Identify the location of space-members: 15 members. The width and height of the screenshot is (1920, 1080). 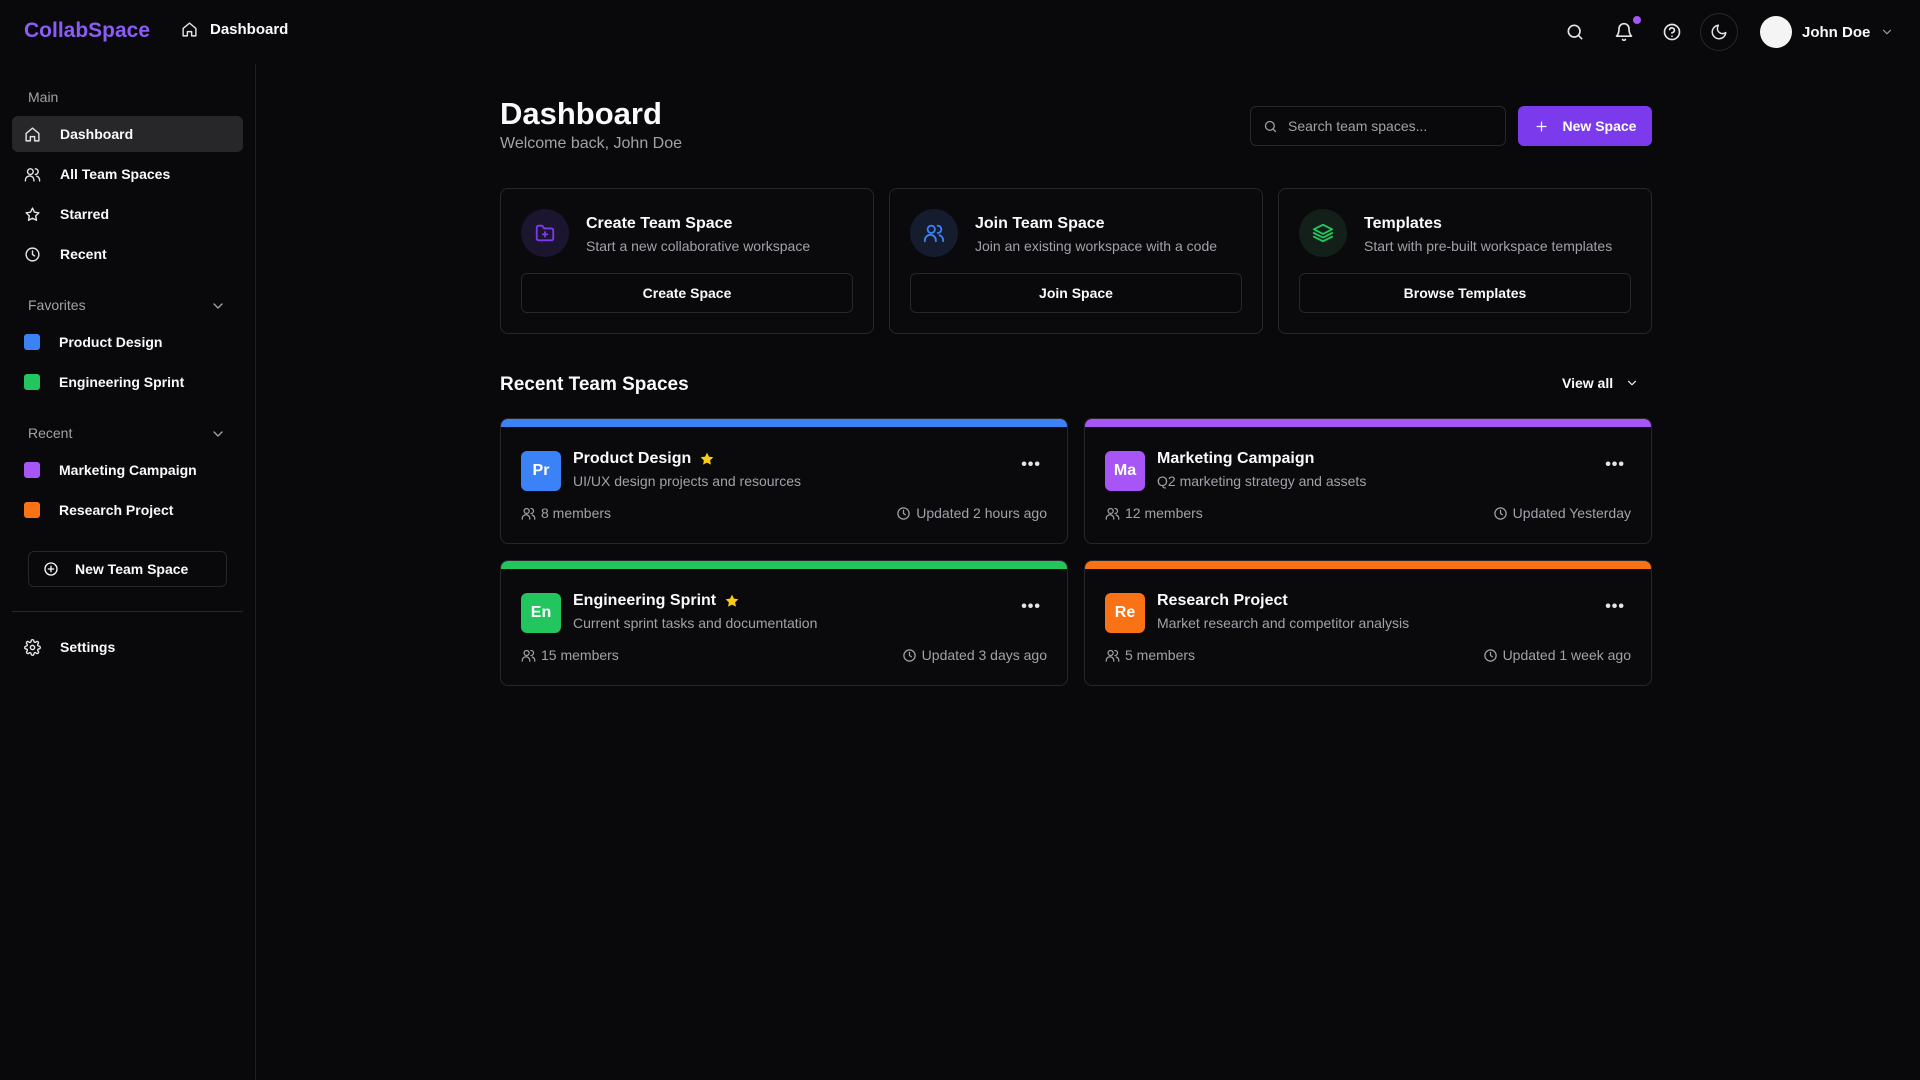
(570, 655).